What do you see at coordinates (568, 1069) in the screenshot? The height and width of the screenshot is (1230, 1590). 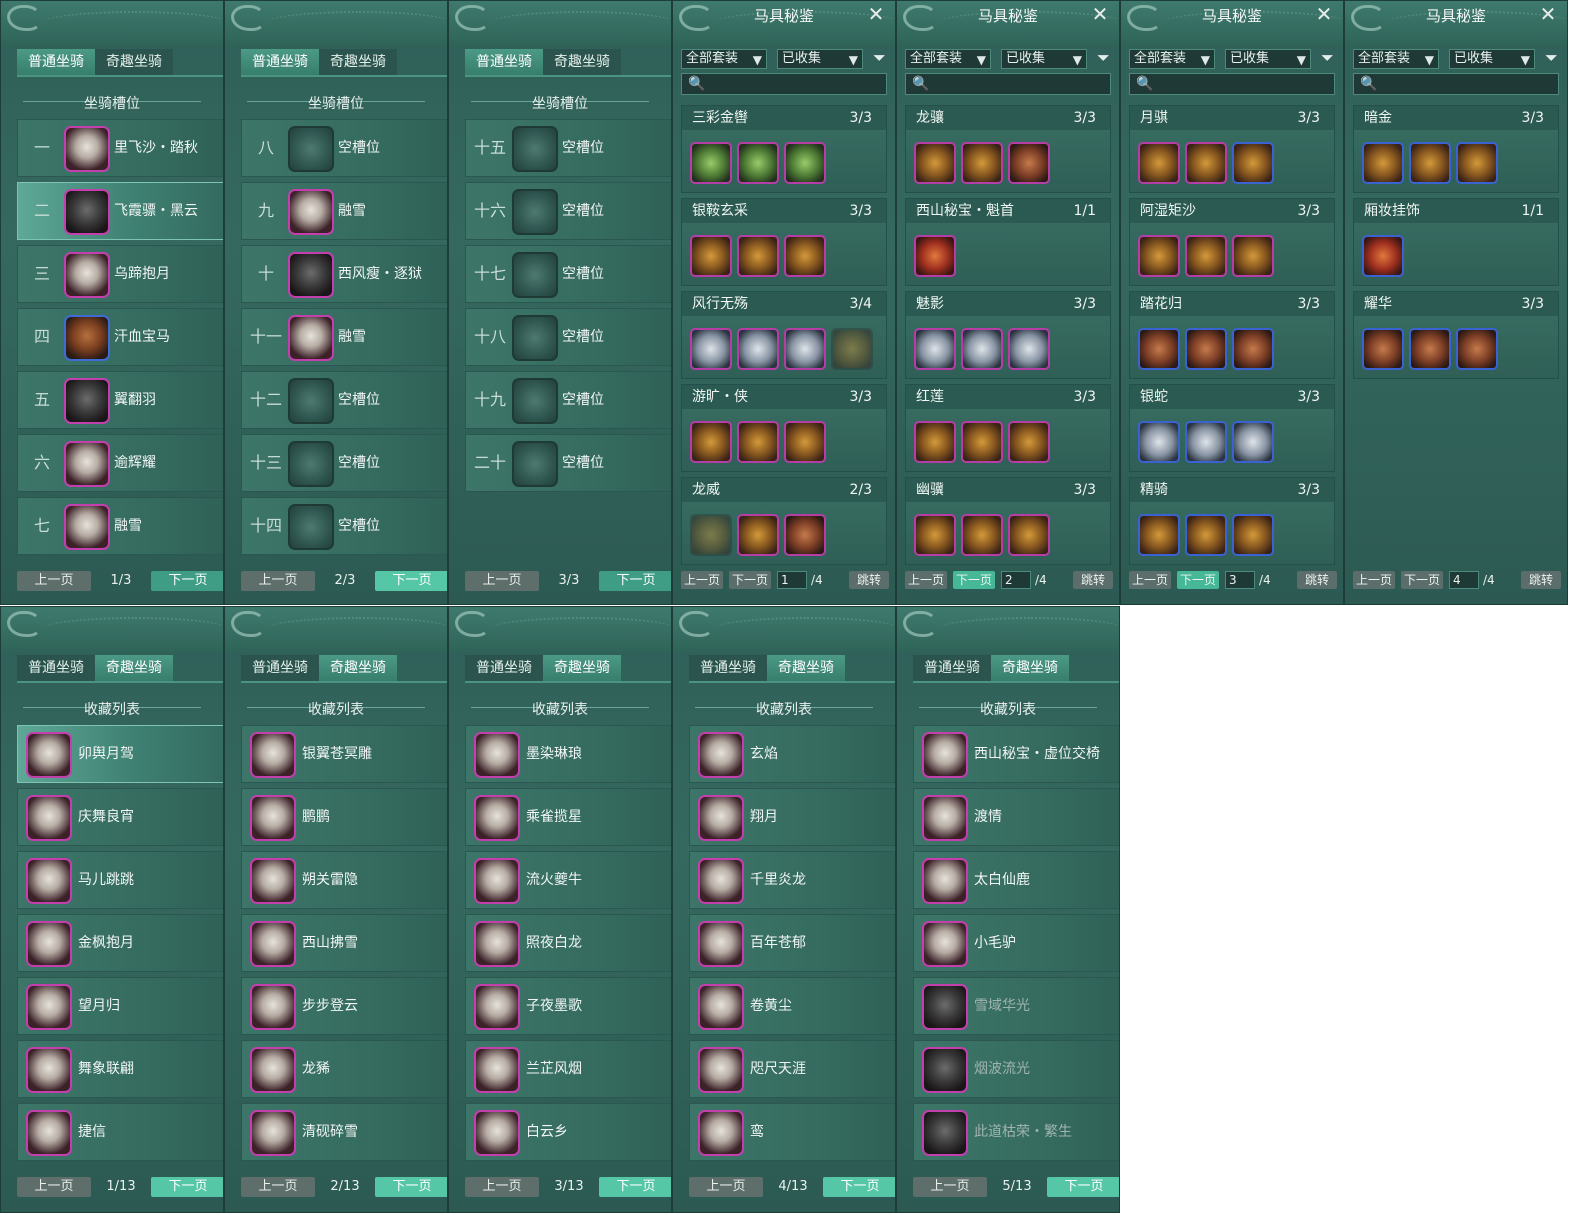 I see `collection-row: 兰芷风烟` at bounding box center [568, 1069].